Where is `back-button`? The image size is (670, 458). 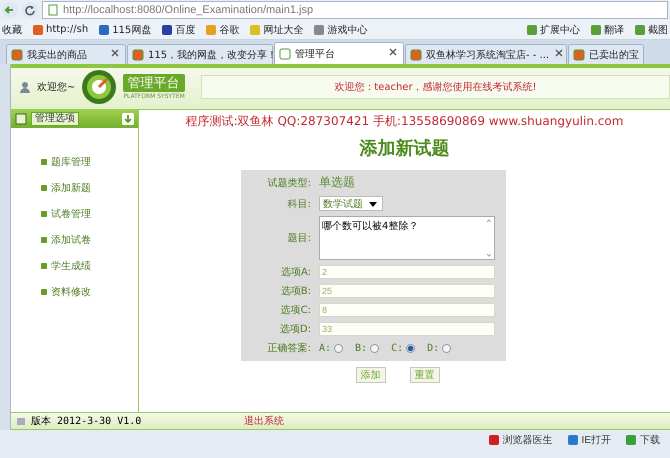
back-button is located at coordinates (10, 10).